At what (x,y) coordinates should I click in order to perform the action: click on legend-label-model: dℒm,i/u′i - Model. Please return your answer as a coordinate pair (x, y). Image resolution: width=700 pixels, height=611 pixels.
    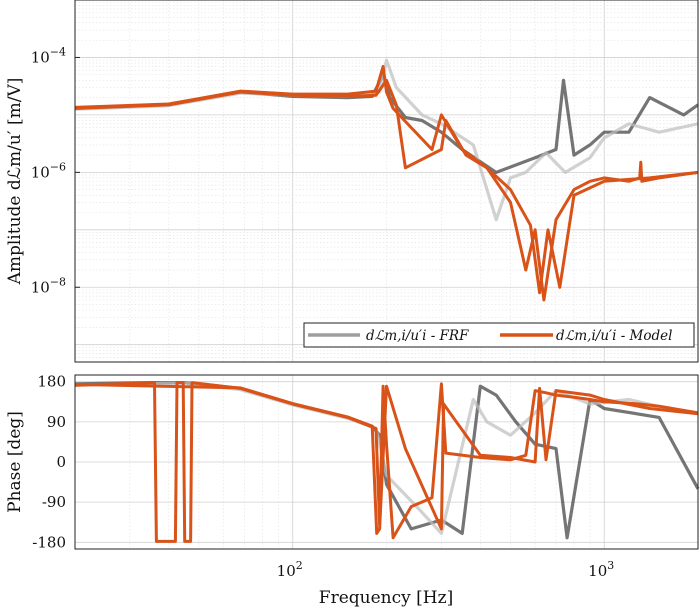
    Looking at the image, I should click on (614, 336).